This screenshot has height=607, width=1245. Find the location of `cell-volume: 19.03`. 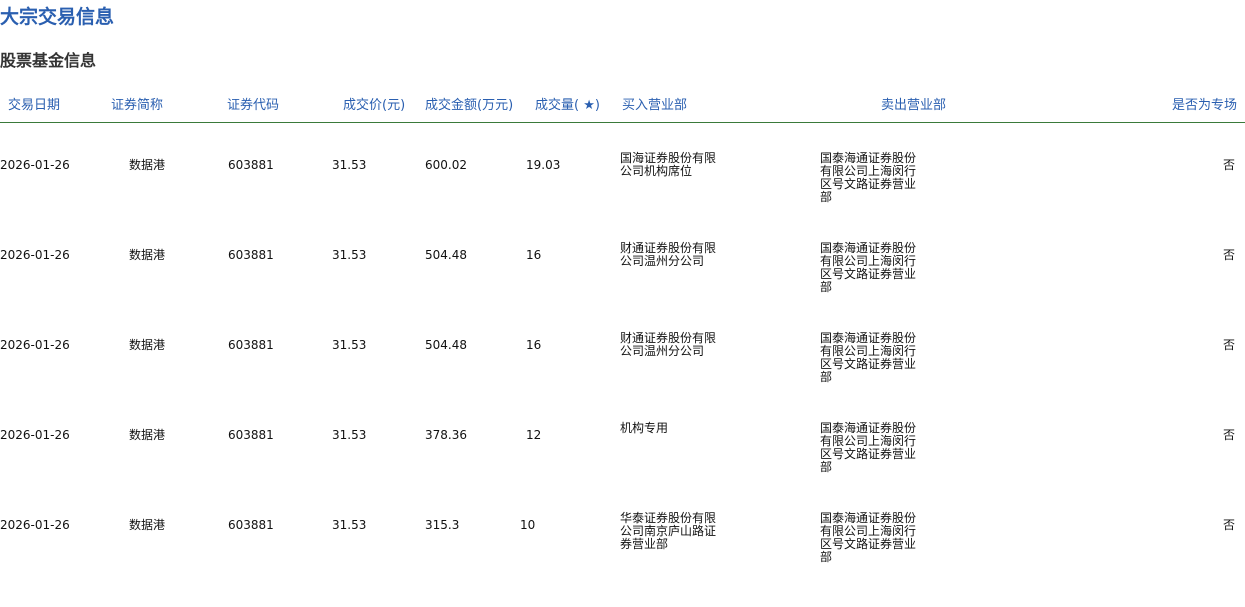

cell-volume: 19.03 is located at coordinates (543, 165).